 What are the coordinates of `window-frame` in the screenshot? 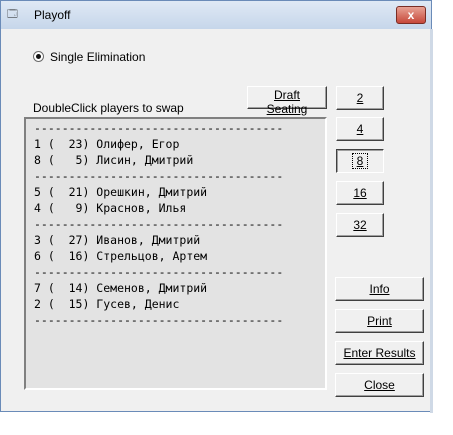 It's located at (431, 221).